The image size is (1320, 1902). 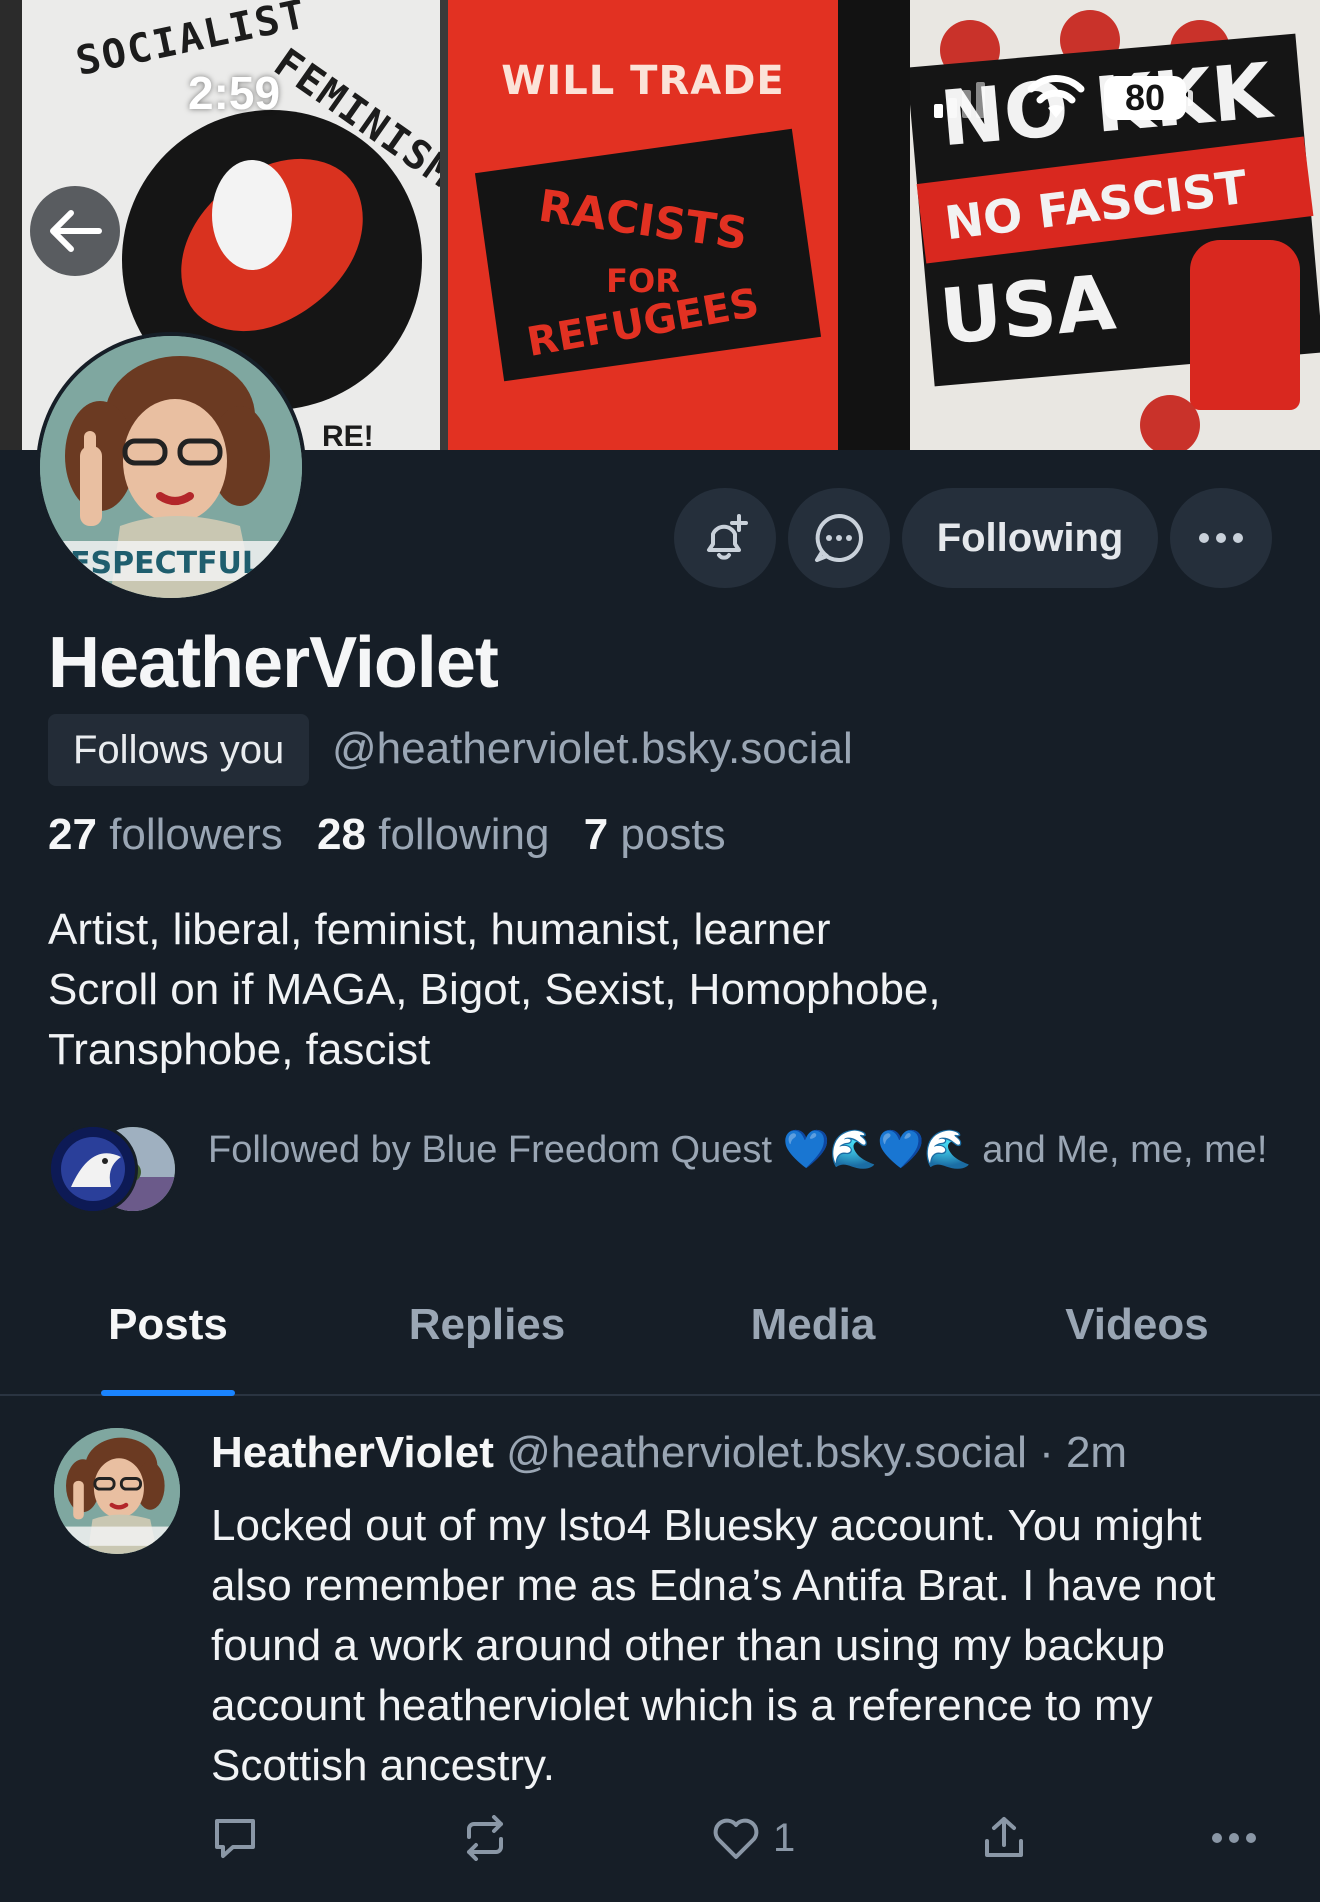 I want to click on following-button: Following, so click(x=1030, y=538).